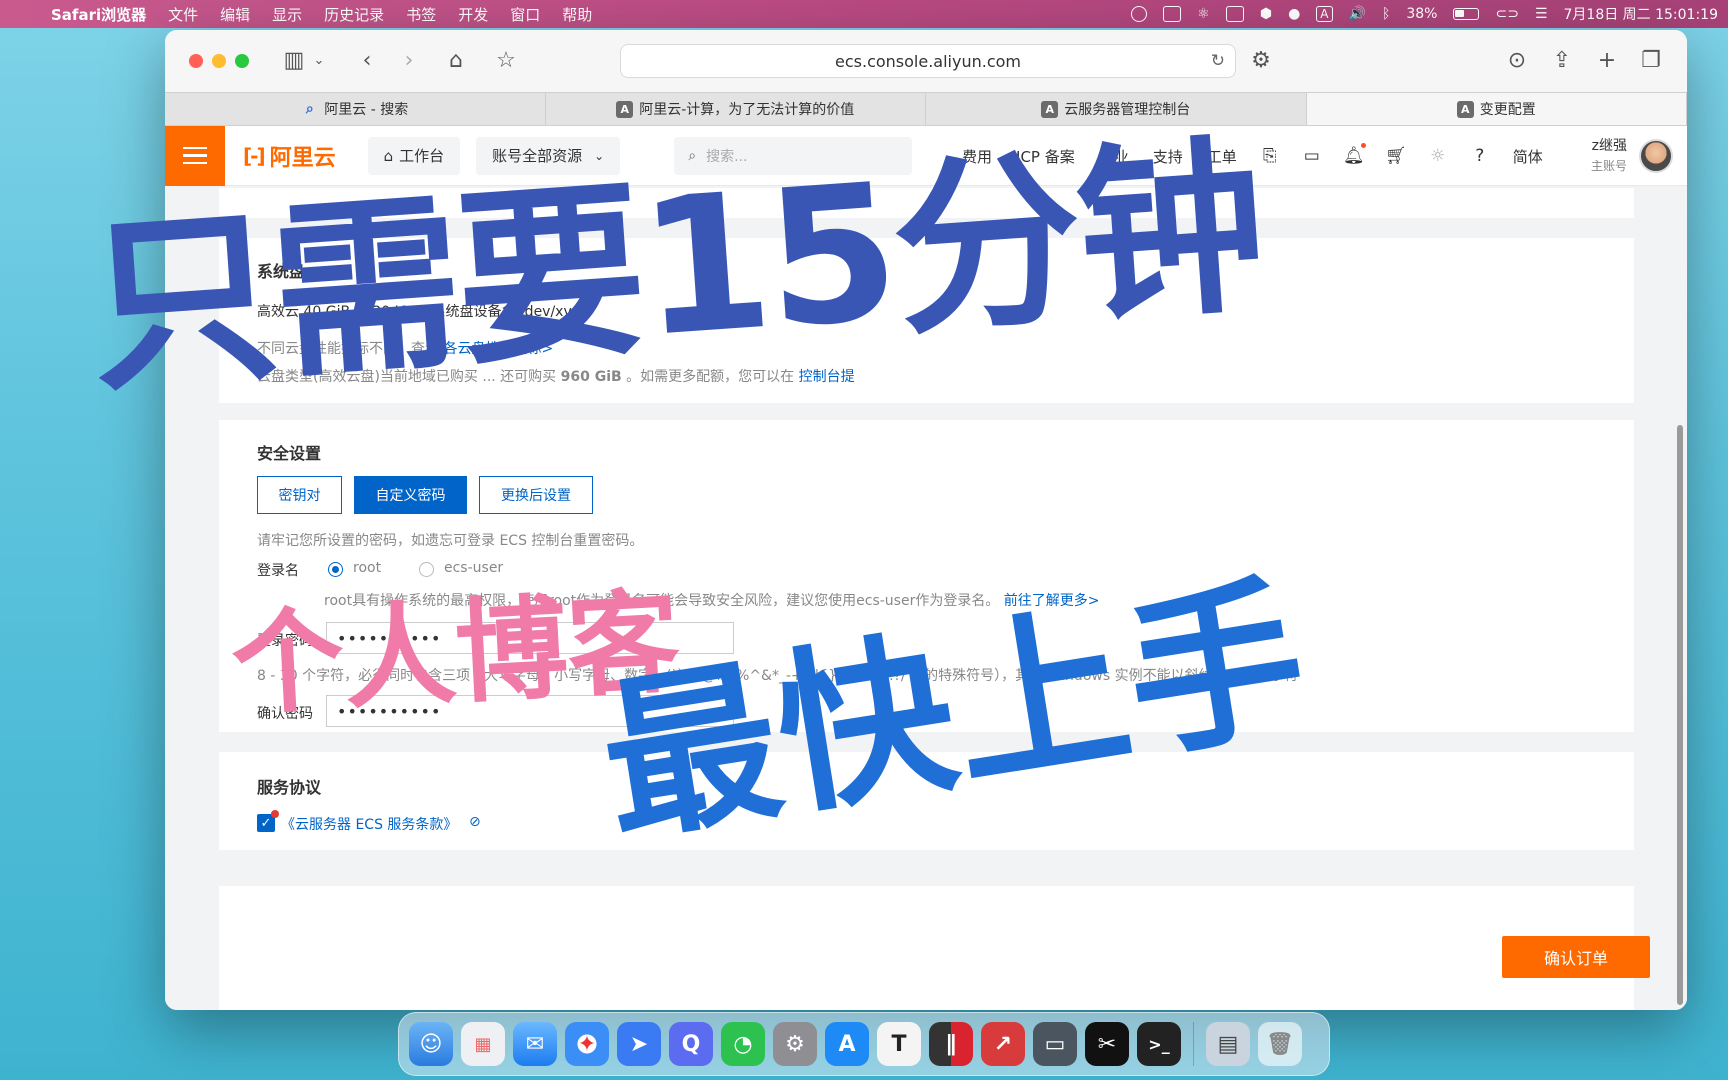  I want to click on aliyun-logo: [-] 阿里云, so click(289, 156).